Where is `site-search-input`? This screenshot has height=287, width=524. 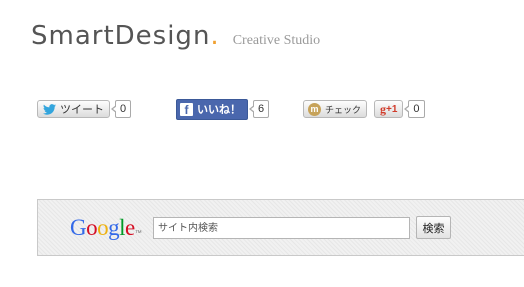 site-search-input is located at coordinates (281, 228).